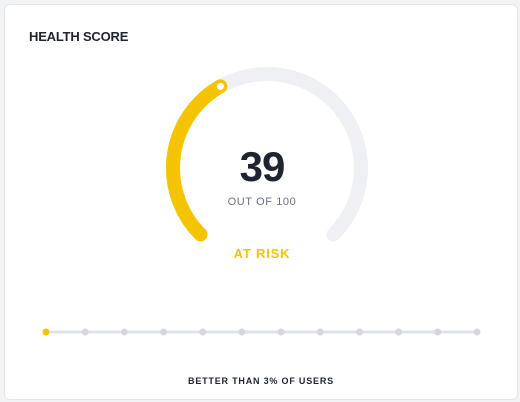  What do you see at coordinates (261, 332) in the screenshot?
I see `percentile-track` at bounding box center [261, 332].